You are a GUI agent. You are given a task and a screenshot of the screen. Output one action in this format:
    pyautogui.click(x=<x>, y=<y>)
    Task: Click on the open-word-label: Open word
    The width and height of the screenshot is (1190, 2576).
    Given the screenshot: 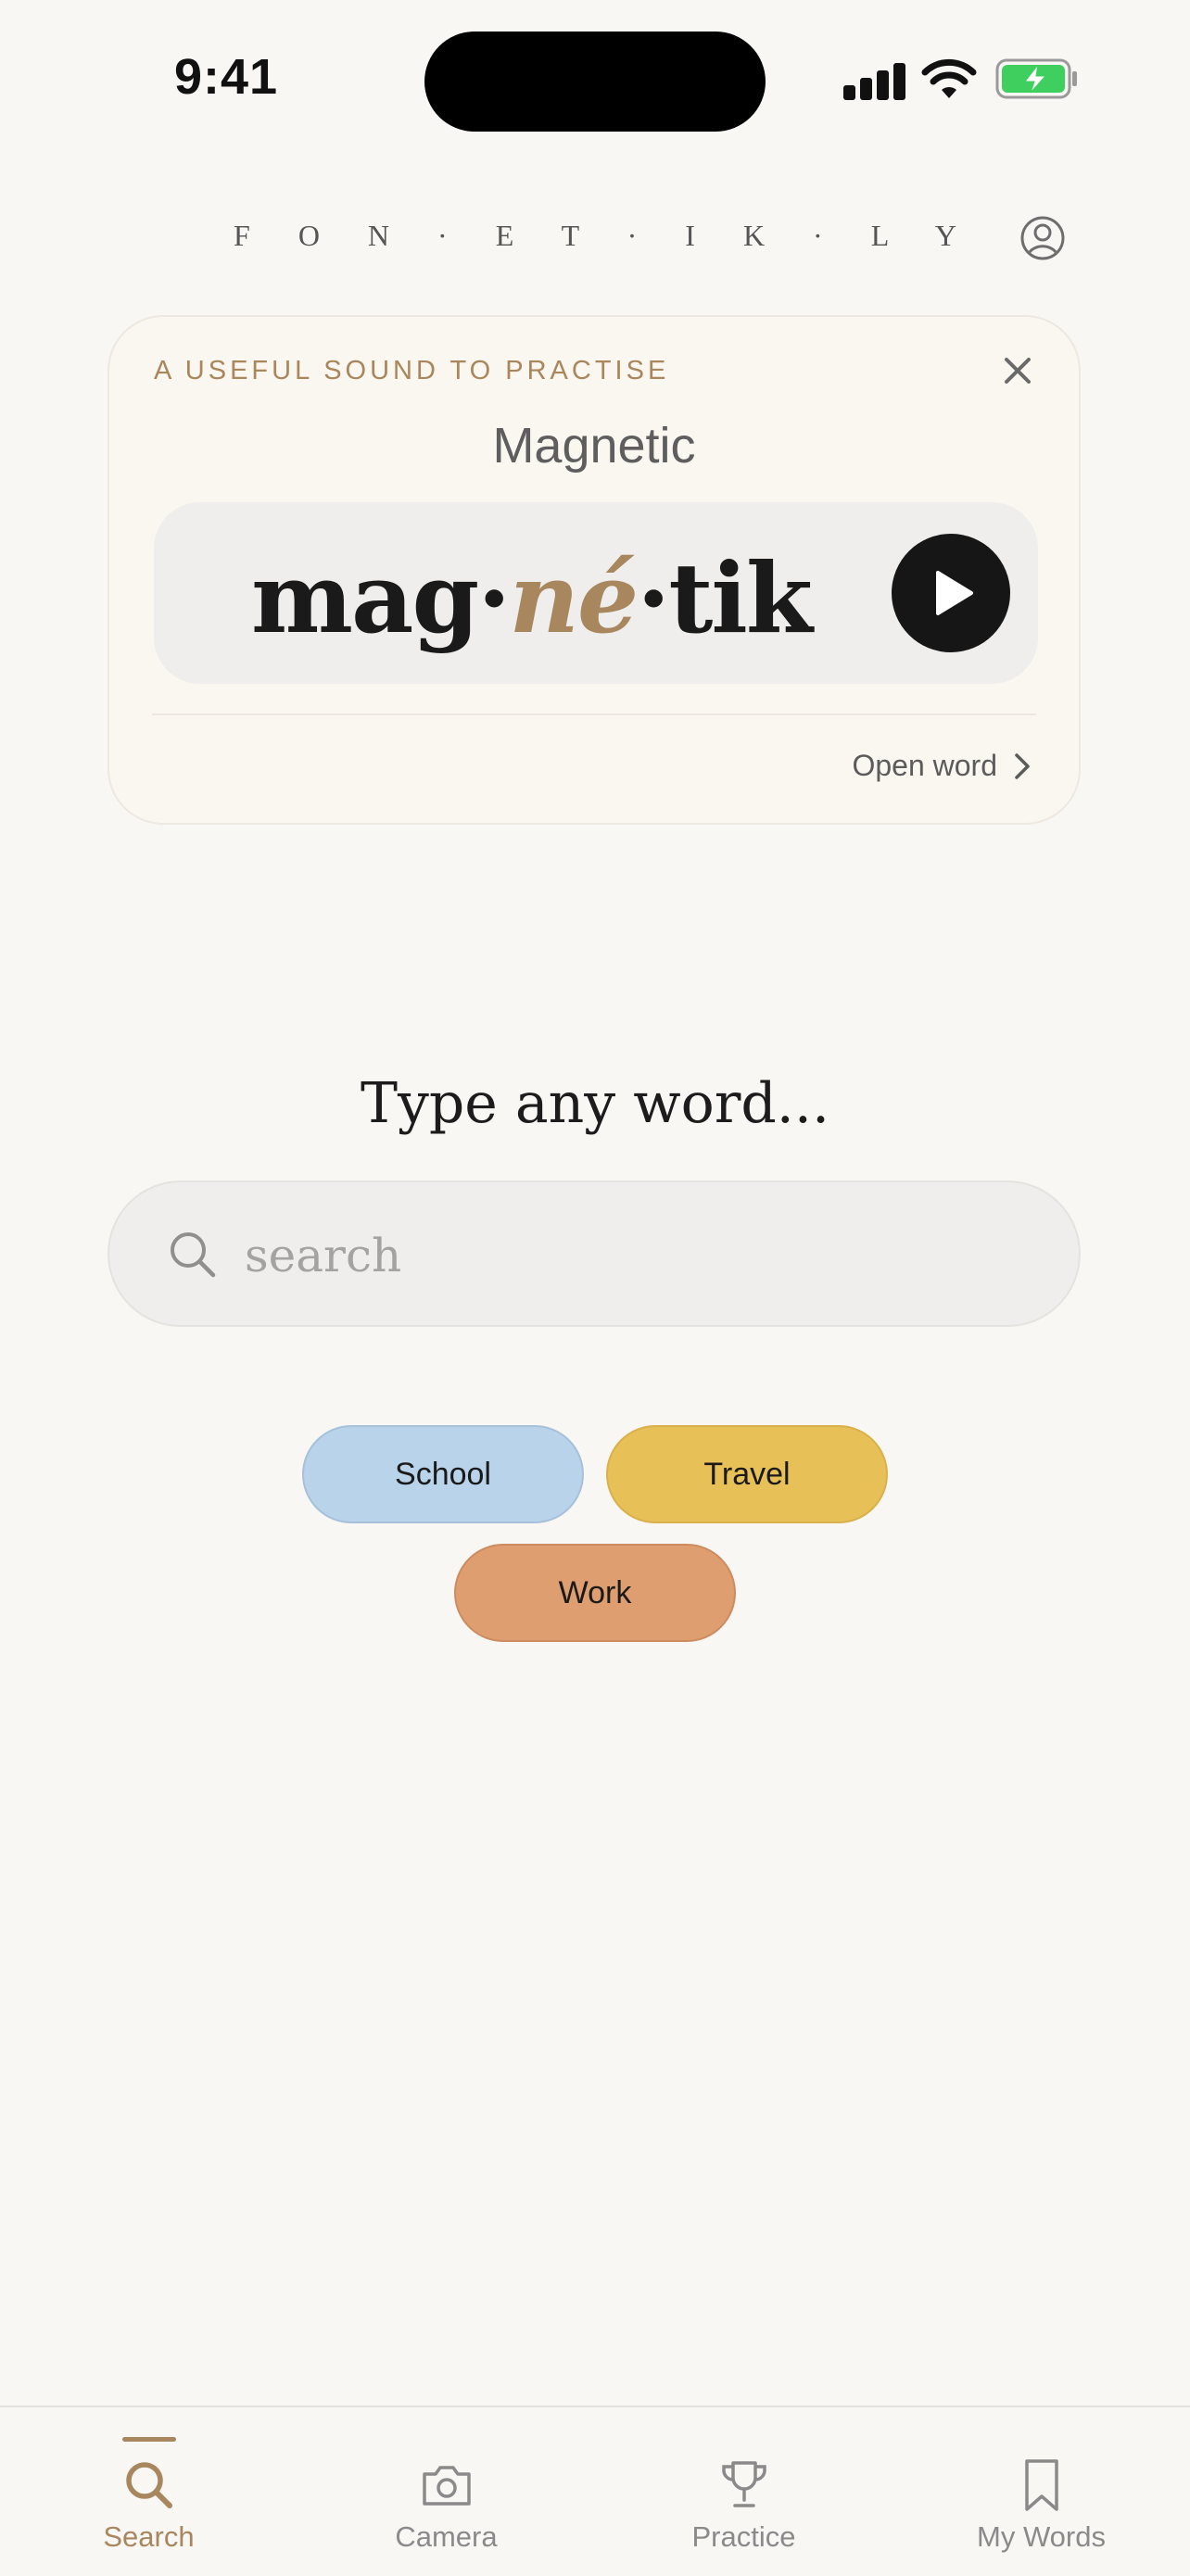 What is the action you would take?
    pyautogui.click(x=924, y=765)
    